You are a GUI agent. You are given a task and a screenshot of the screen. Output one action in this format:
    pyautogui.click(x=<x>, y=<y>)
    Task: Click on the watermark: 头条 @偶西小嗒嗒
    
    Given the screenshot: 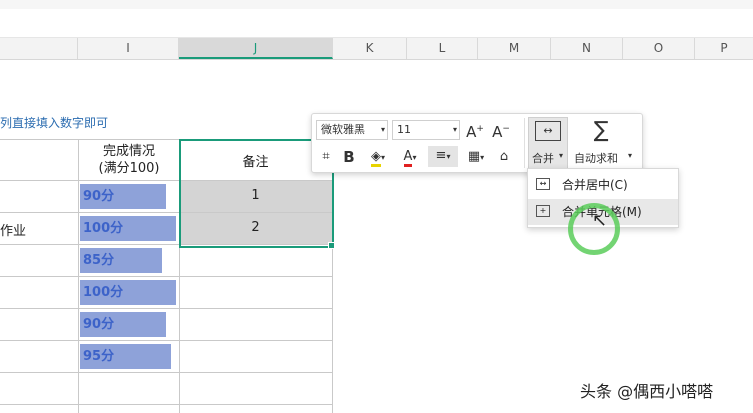 What is the action you would take?
    pyautogui.click(x=647, y=391)
    